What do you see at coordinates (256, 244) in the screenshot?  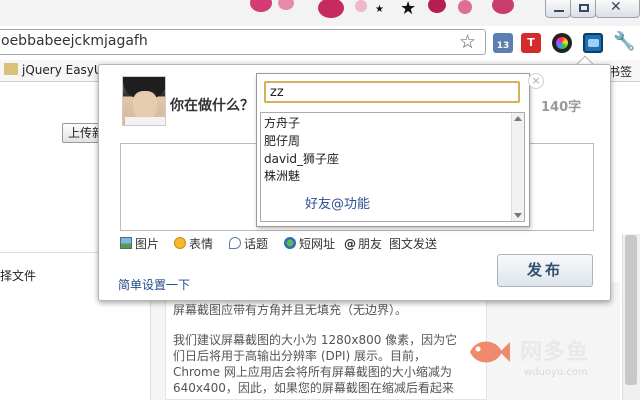 I see `topic-label: 话题` at bounding box center [256, 244].